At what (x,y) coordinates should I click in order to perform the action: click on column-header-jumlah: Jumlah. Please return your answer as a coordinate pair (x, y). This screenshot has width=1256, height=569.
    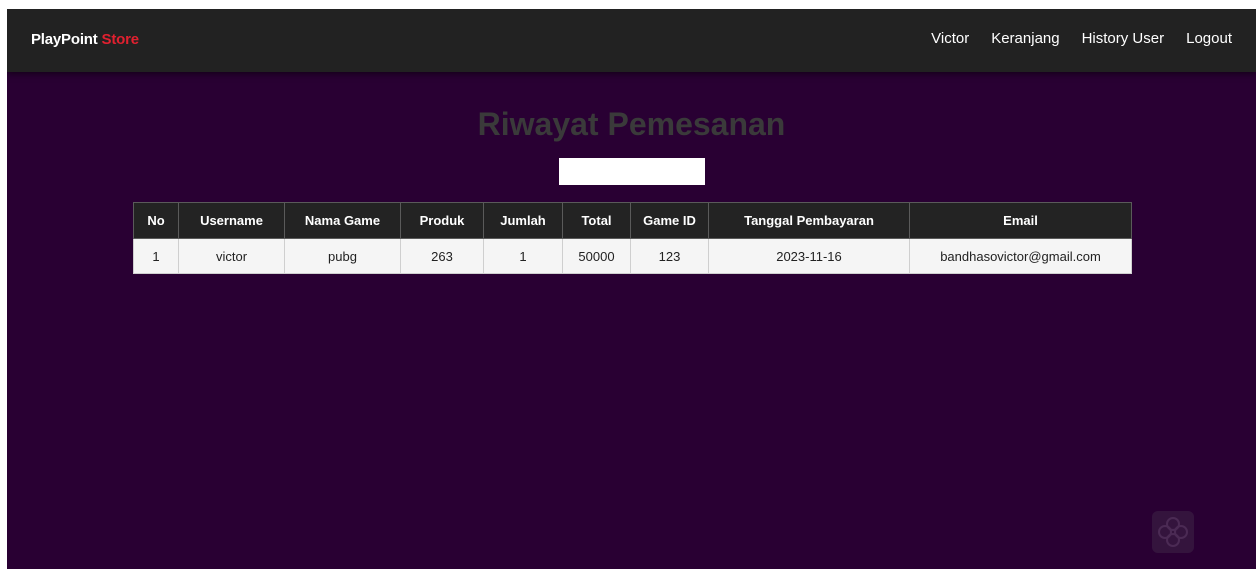
    Looking at the image, I should click on (523, 220).